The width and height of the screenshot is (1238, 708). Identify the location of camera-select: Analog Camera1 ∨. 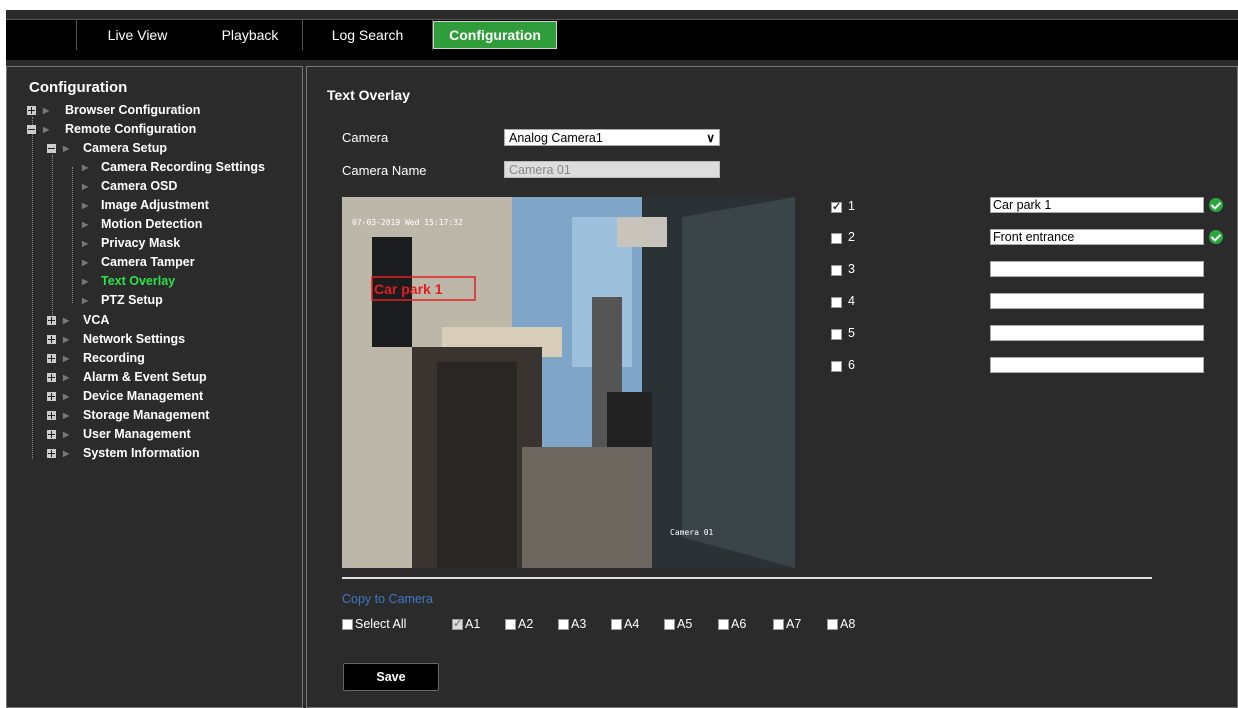
(612, 137).